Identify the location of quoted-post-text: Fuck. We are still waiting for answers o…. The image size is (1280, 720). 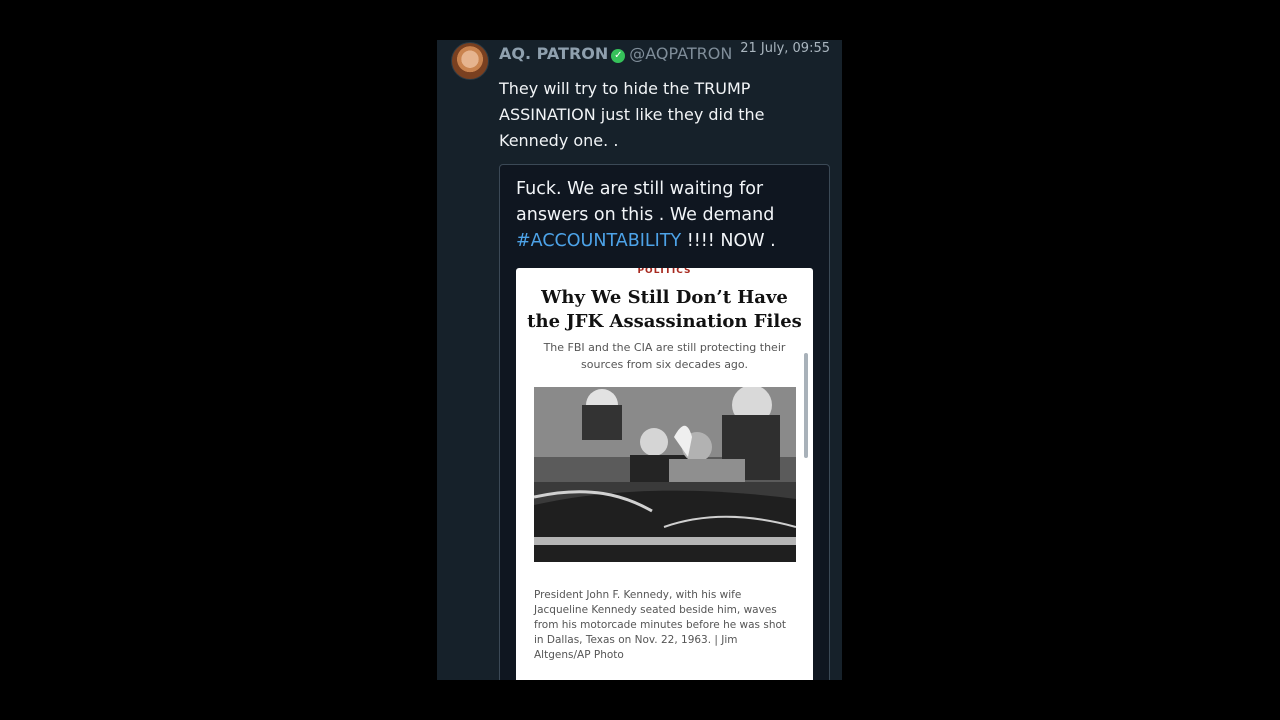
(666, 215).